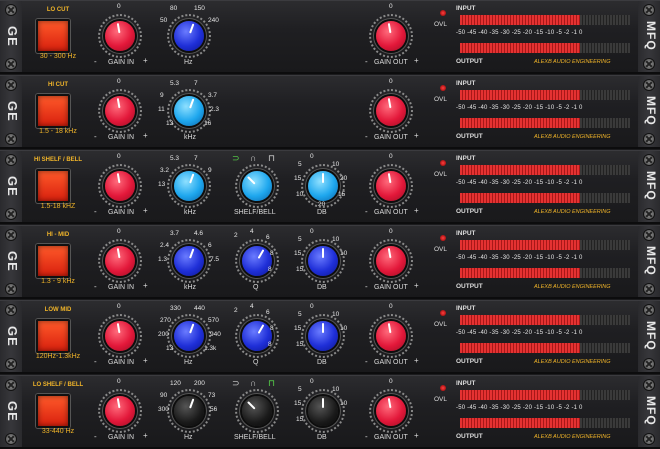  What do you see at coordinates (215, 109) in the screenshot?
I see `frequency-tick: 2.3` at bounding box center [215, 109].